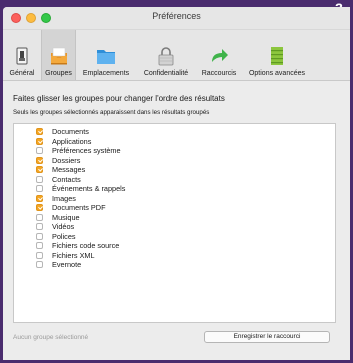  What do you see at coordinates (66, 179) in the screenshot?
I see `group-label: Contacts` at bounding box center [66, 179].